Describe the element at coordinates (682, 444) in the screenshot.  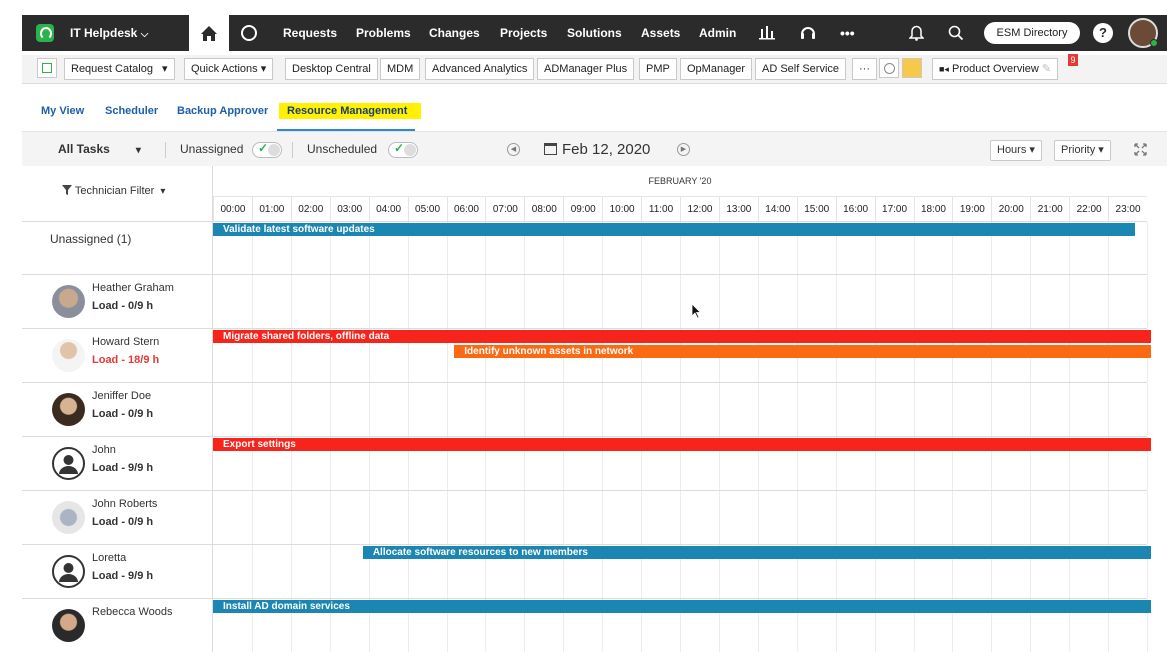
I see `task-bar: Export settings` at that location.